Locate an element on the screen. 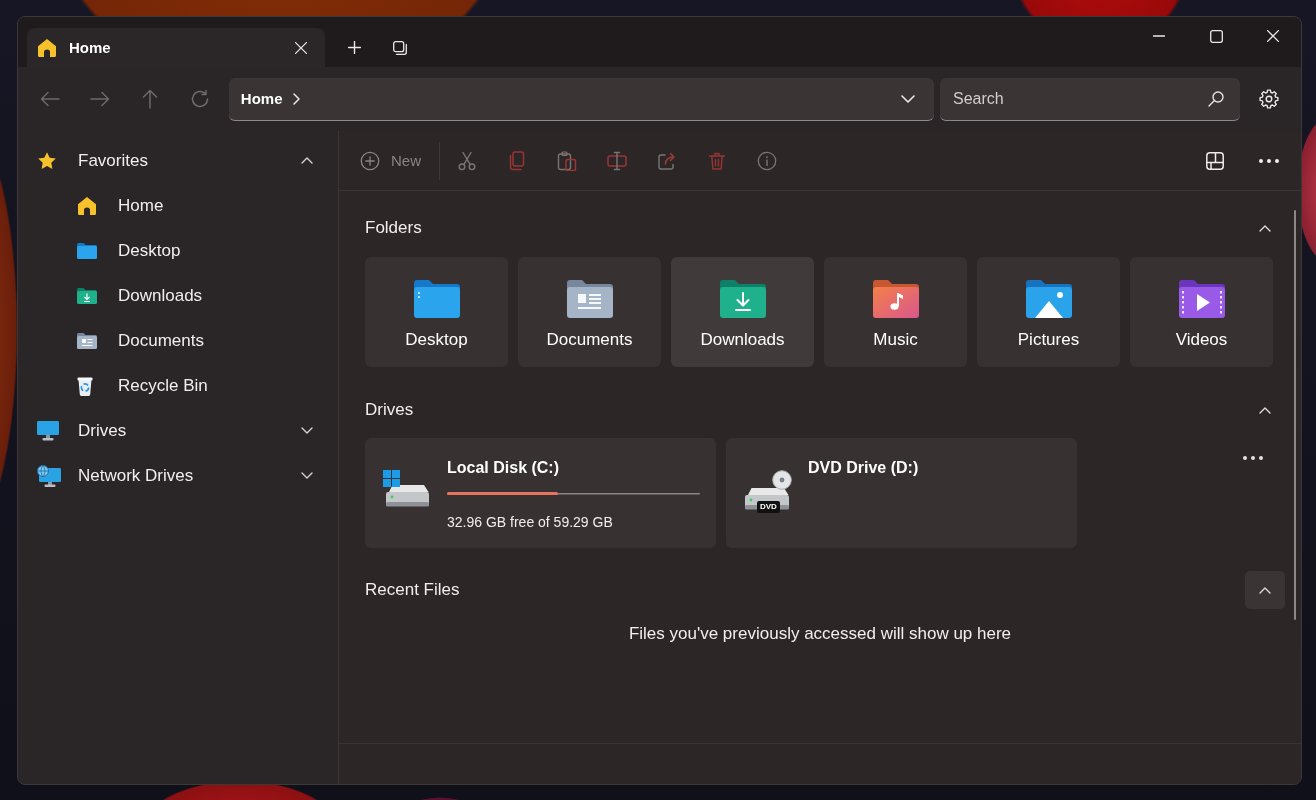  folder-card: Desktop is located at coordinates (436, 312).